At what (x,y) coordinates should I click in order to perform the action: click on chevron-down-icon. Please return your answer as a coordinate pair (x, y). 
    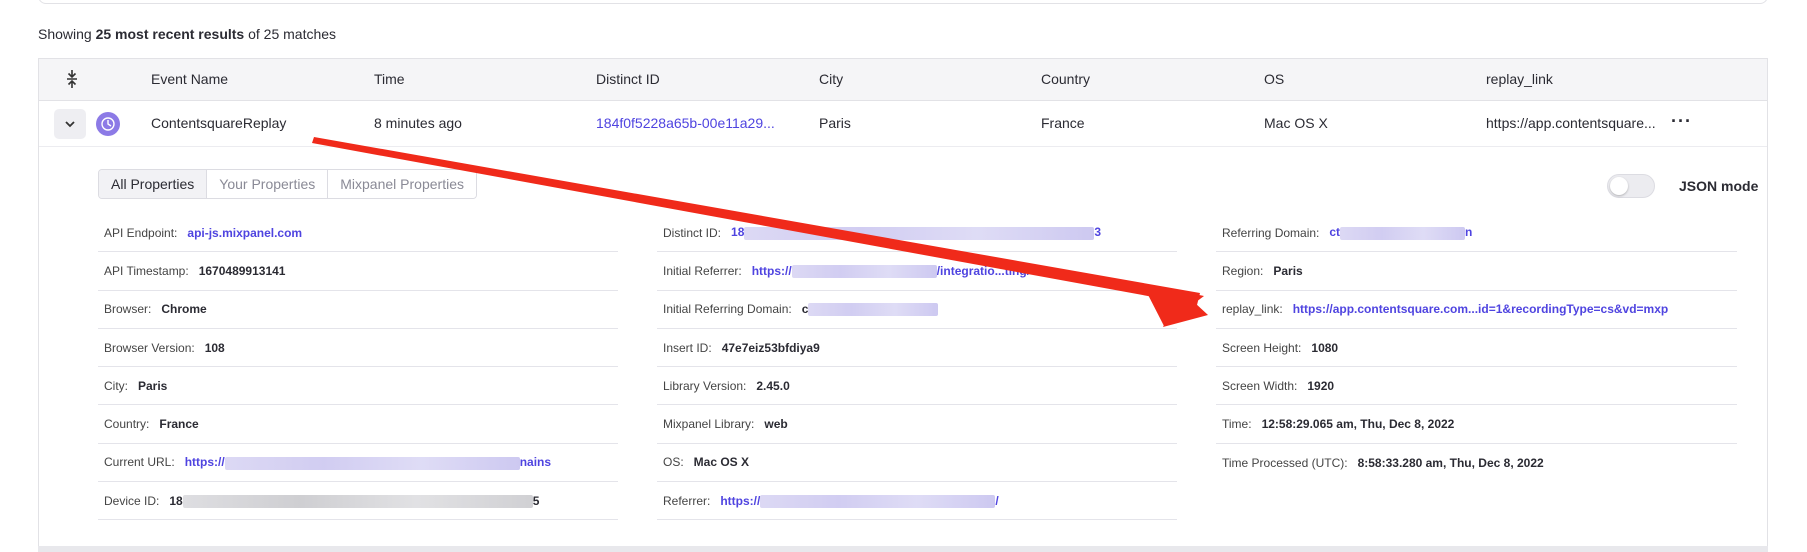
    Looking at the image, I should click on (70, 123).